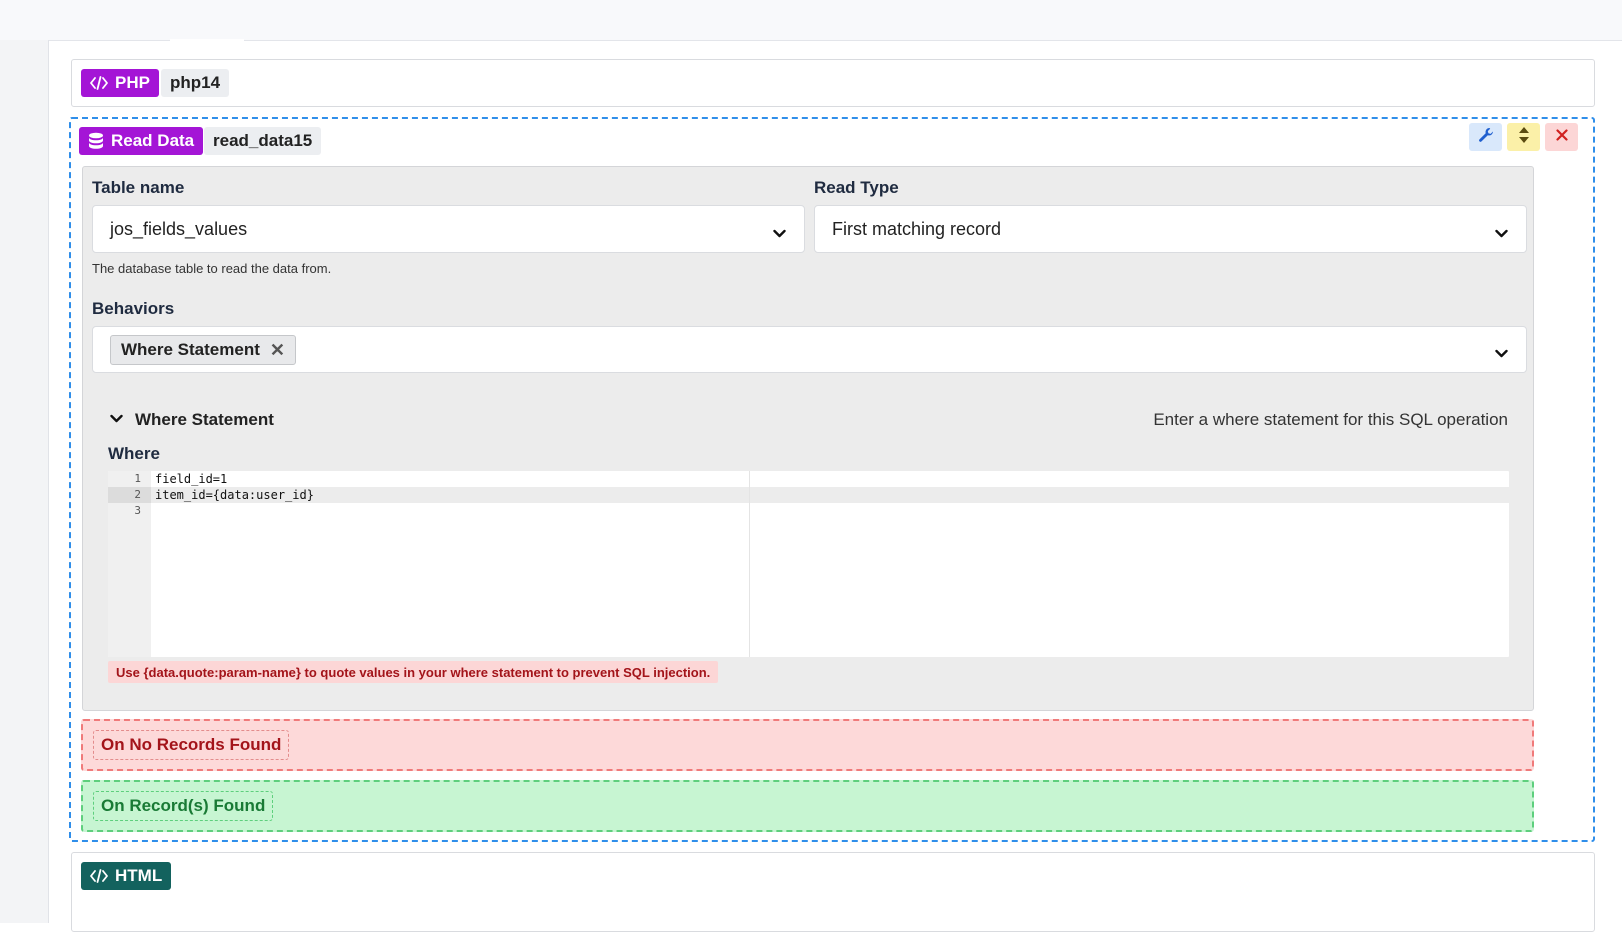  Describe the element at coordinates (133, 308) in the screenshot. I see `behaviors-label: Behaviors` at that location.